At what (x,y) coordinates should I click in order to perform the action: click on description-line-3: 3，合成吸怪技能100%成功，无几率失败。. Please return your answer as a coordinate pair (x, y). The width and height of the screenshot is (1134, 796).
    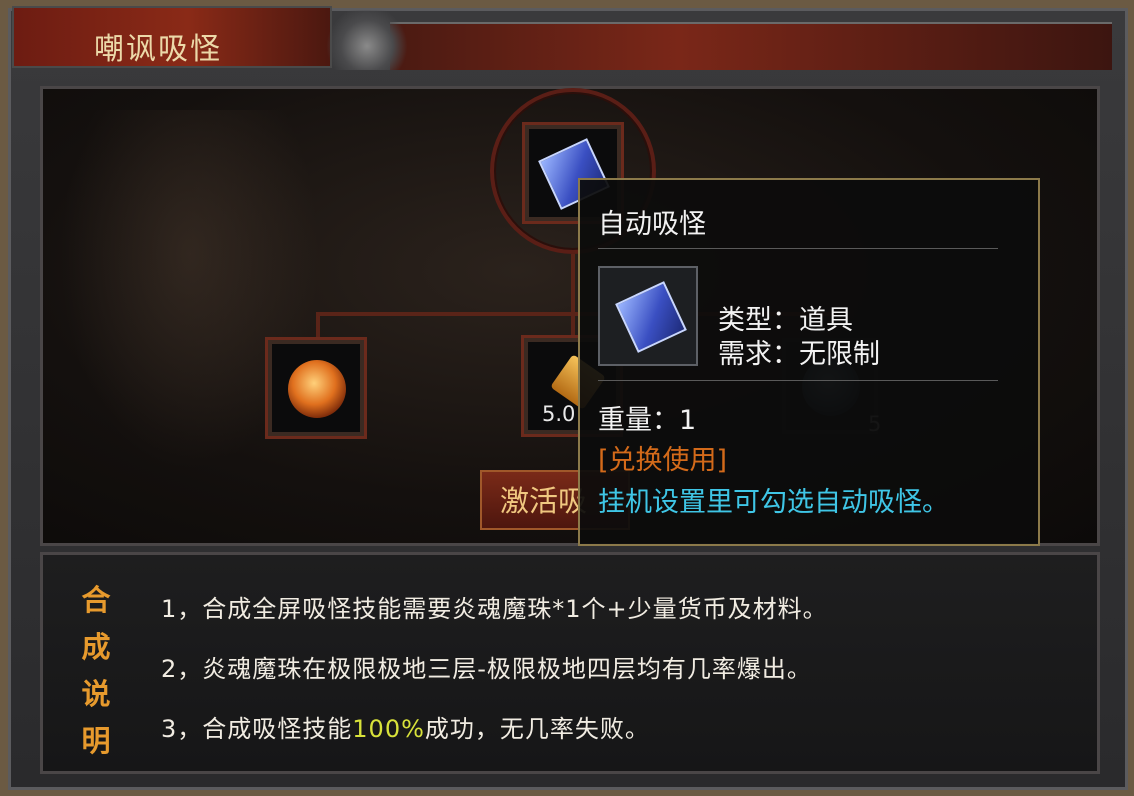
    Looking at the image, I should click on (405, 726).